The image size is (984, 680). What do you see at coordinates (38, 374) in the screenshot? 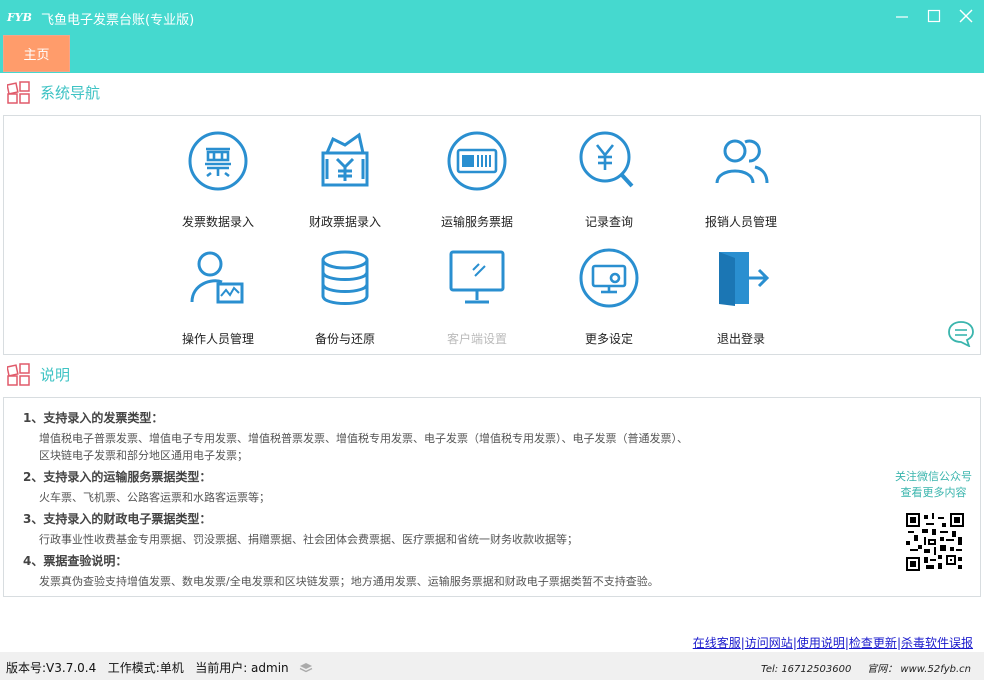
I see `desc-section-header: 说明` at bounding box center [38, 374].